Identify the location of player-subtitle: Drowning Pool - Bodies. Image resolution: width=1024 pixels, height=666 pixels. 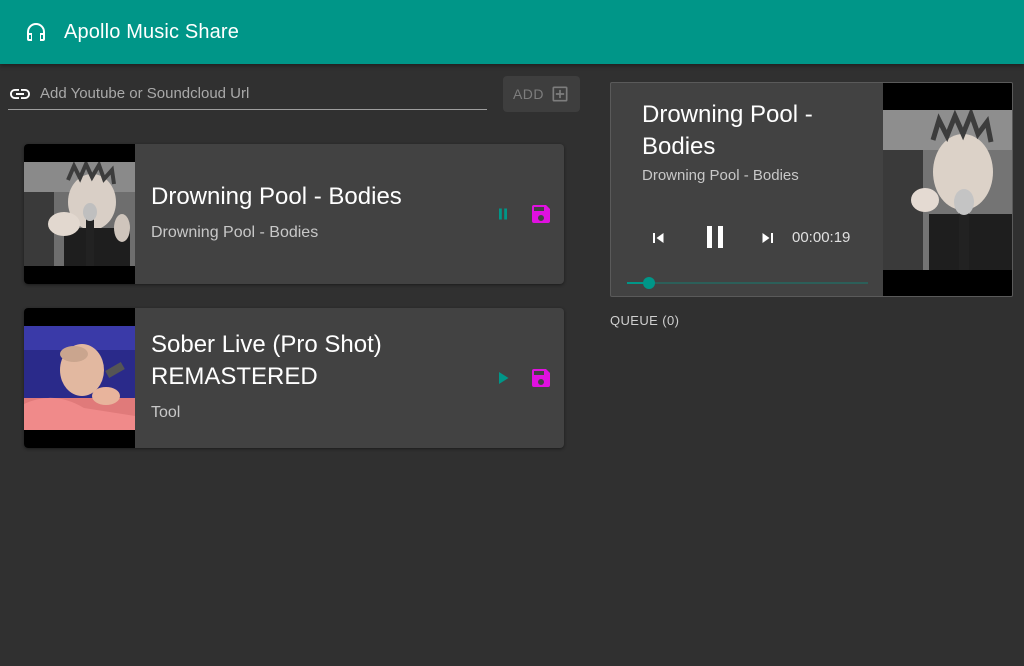
(720, 175).